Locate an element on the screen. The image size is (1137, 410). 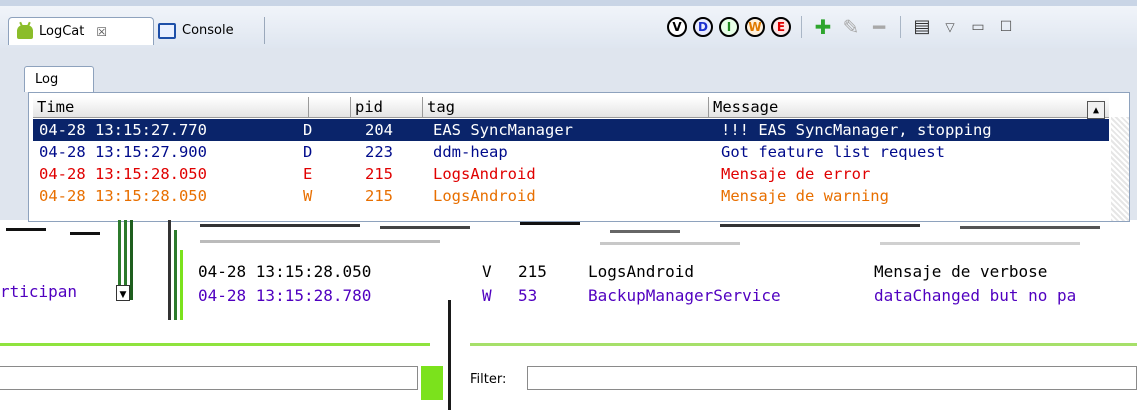
table-row: 04-28 13:15:28.050 is located at coordinates (284, 272).